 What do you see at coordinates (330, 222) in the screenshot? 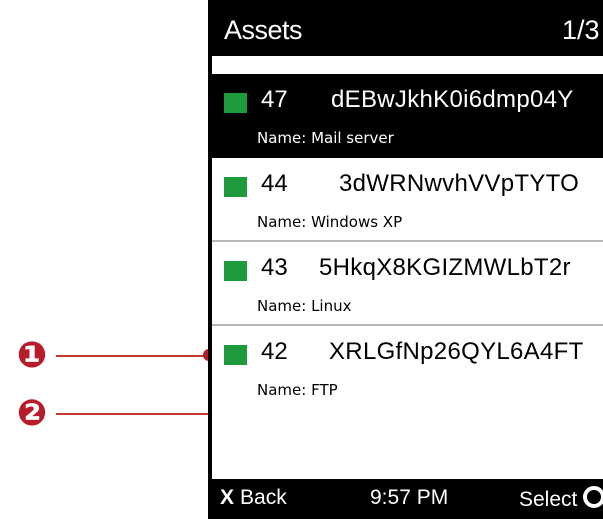
I see `asset-name: Name: Windows XP` at bounding box center [330, 222].